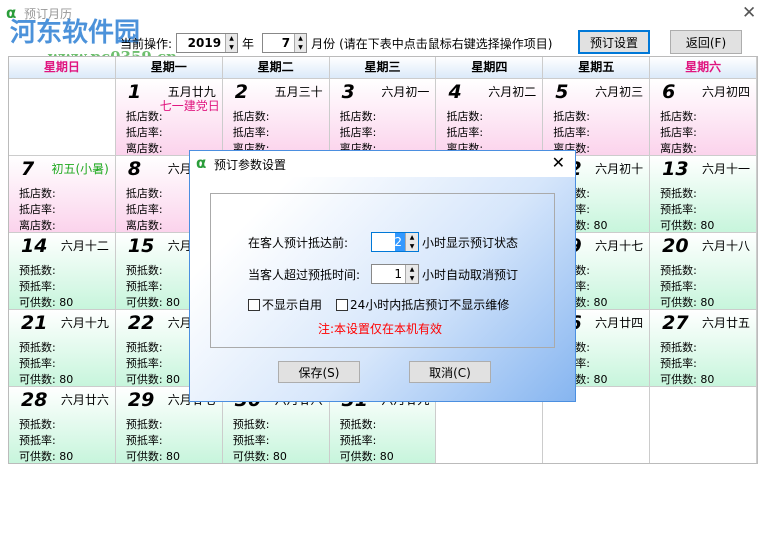 The width and height of the screenshot is (766, 552). I want to click on arrival-suffix: 小时显示预订状态, so click(470, 243).